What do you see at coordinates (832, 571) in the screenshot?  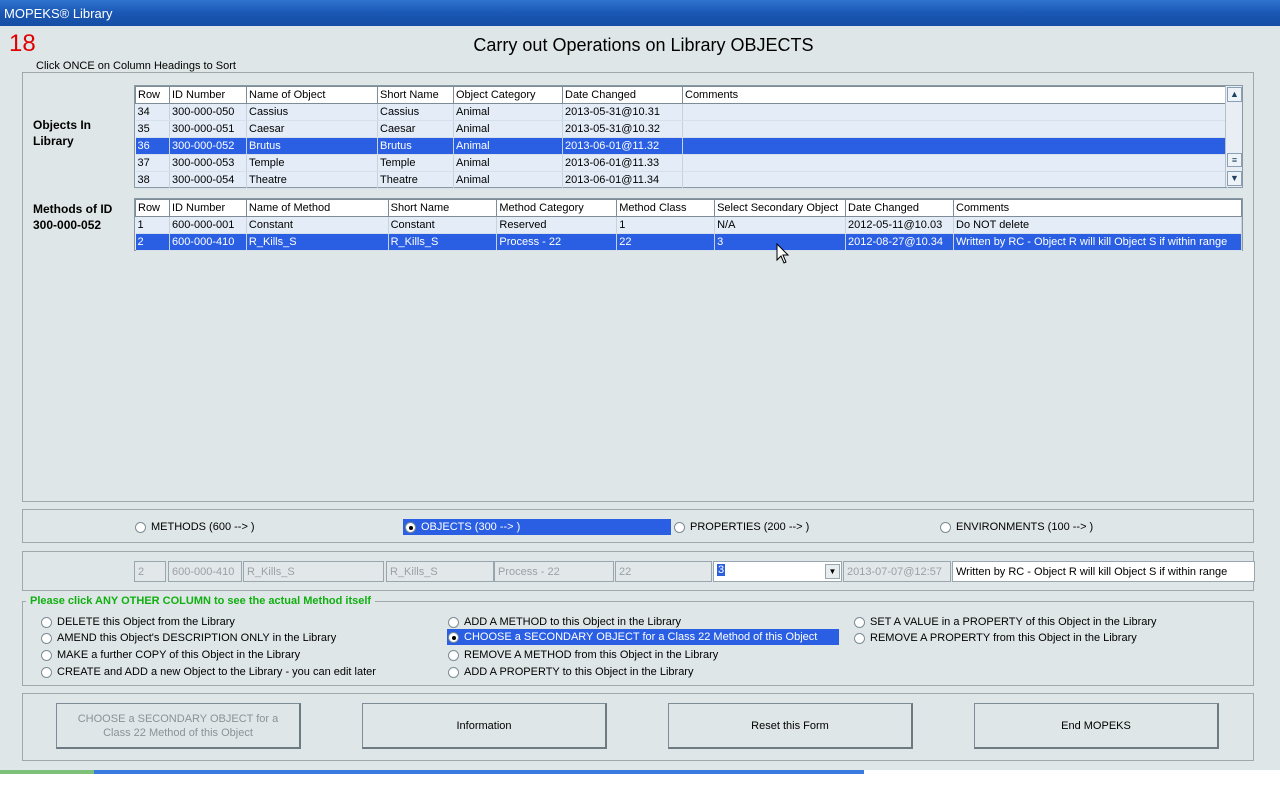 I see `chevron-down-icon: ▼` at bounding box center [832, 571].